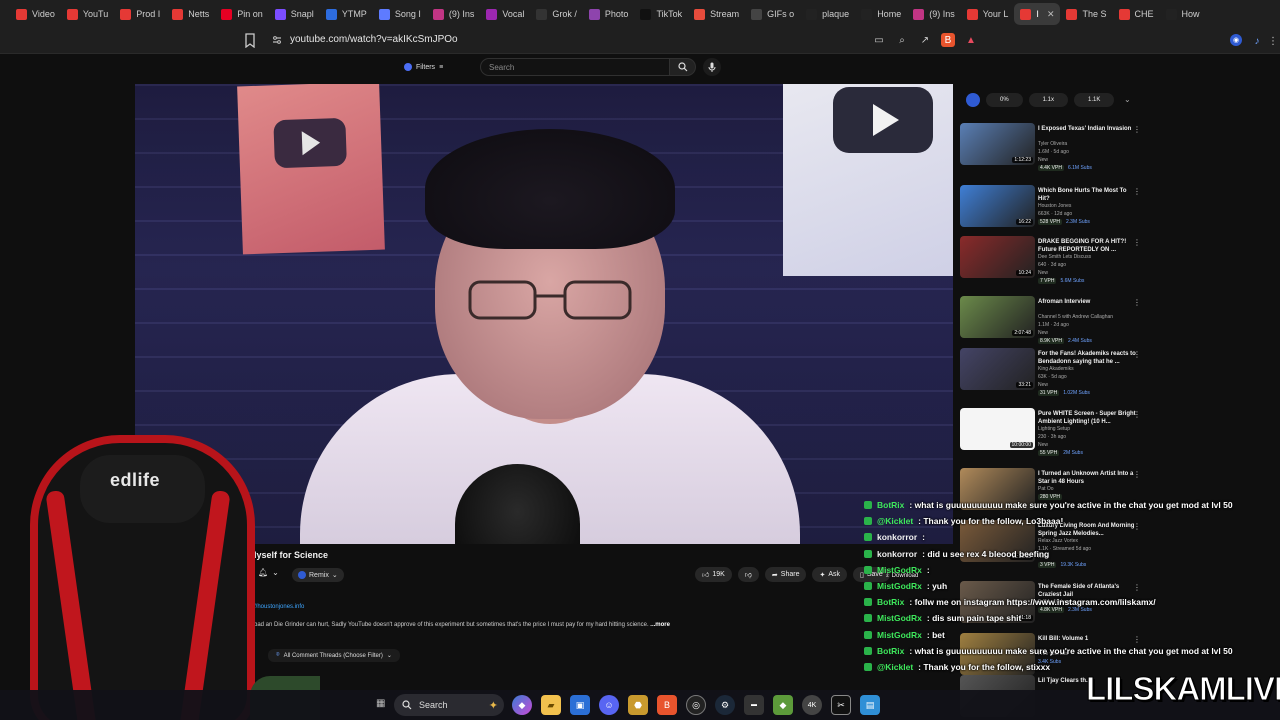 Image resolution: width=1280 pixels, height=720 pixels. Describe the element at coordinates (1094, 100) in the screenshot. I see `speed-option: 1.1K` at that location.